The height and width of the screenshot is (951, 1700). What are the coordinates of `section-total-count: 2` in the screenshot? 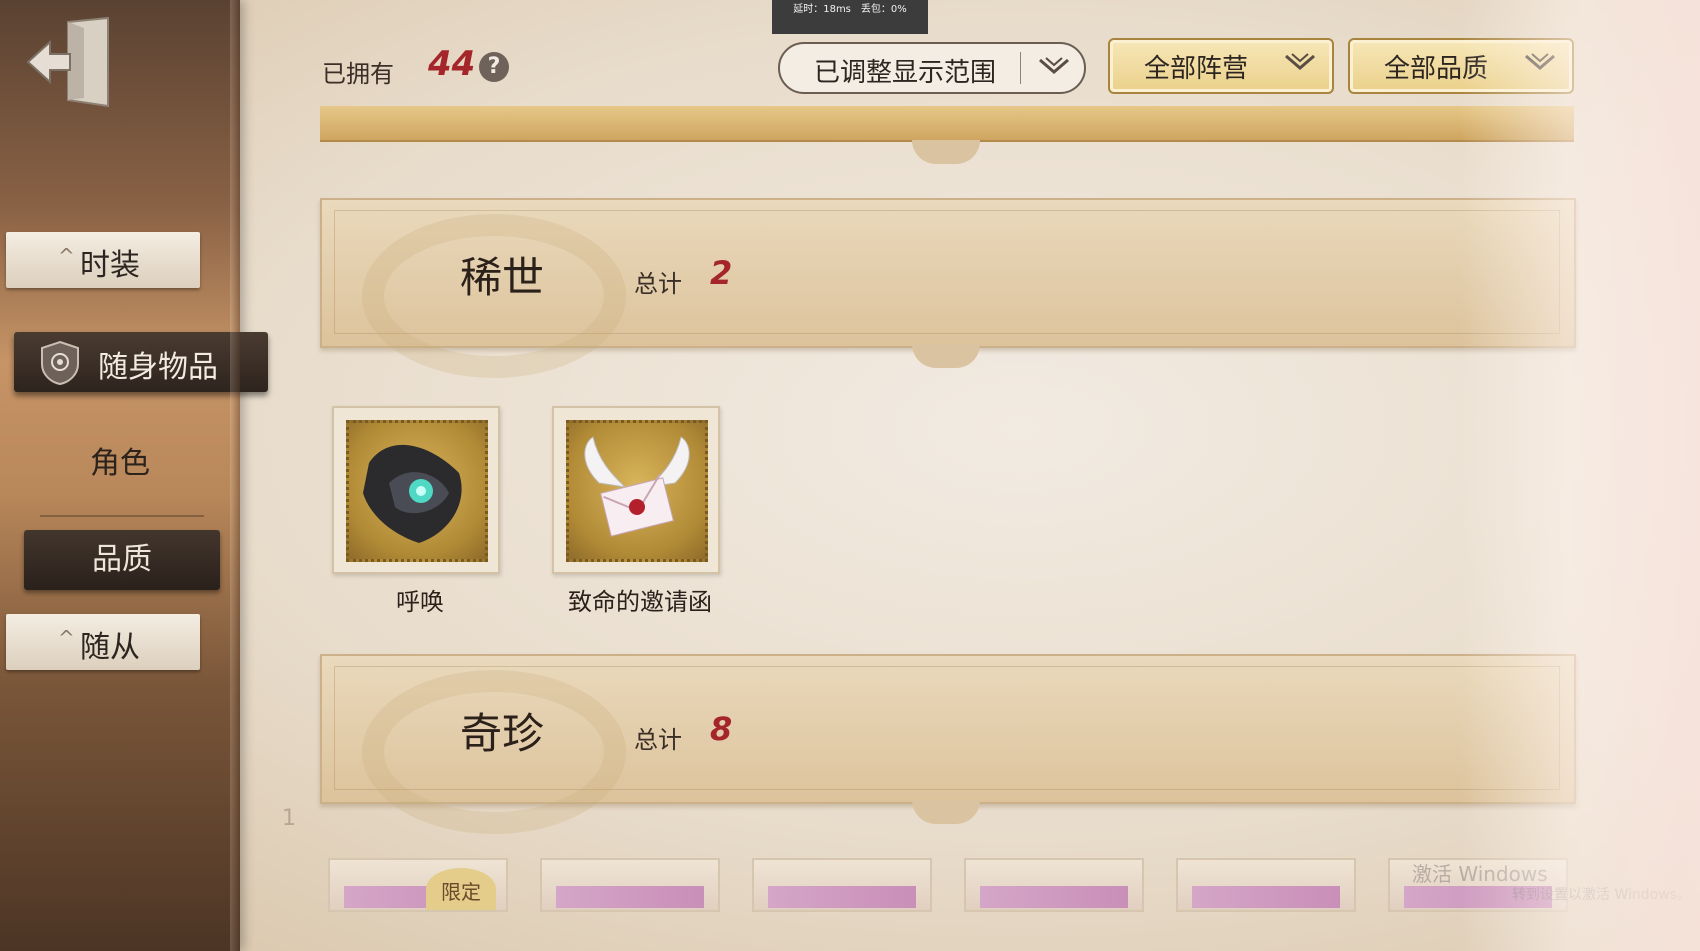 It's located at (721, 273).